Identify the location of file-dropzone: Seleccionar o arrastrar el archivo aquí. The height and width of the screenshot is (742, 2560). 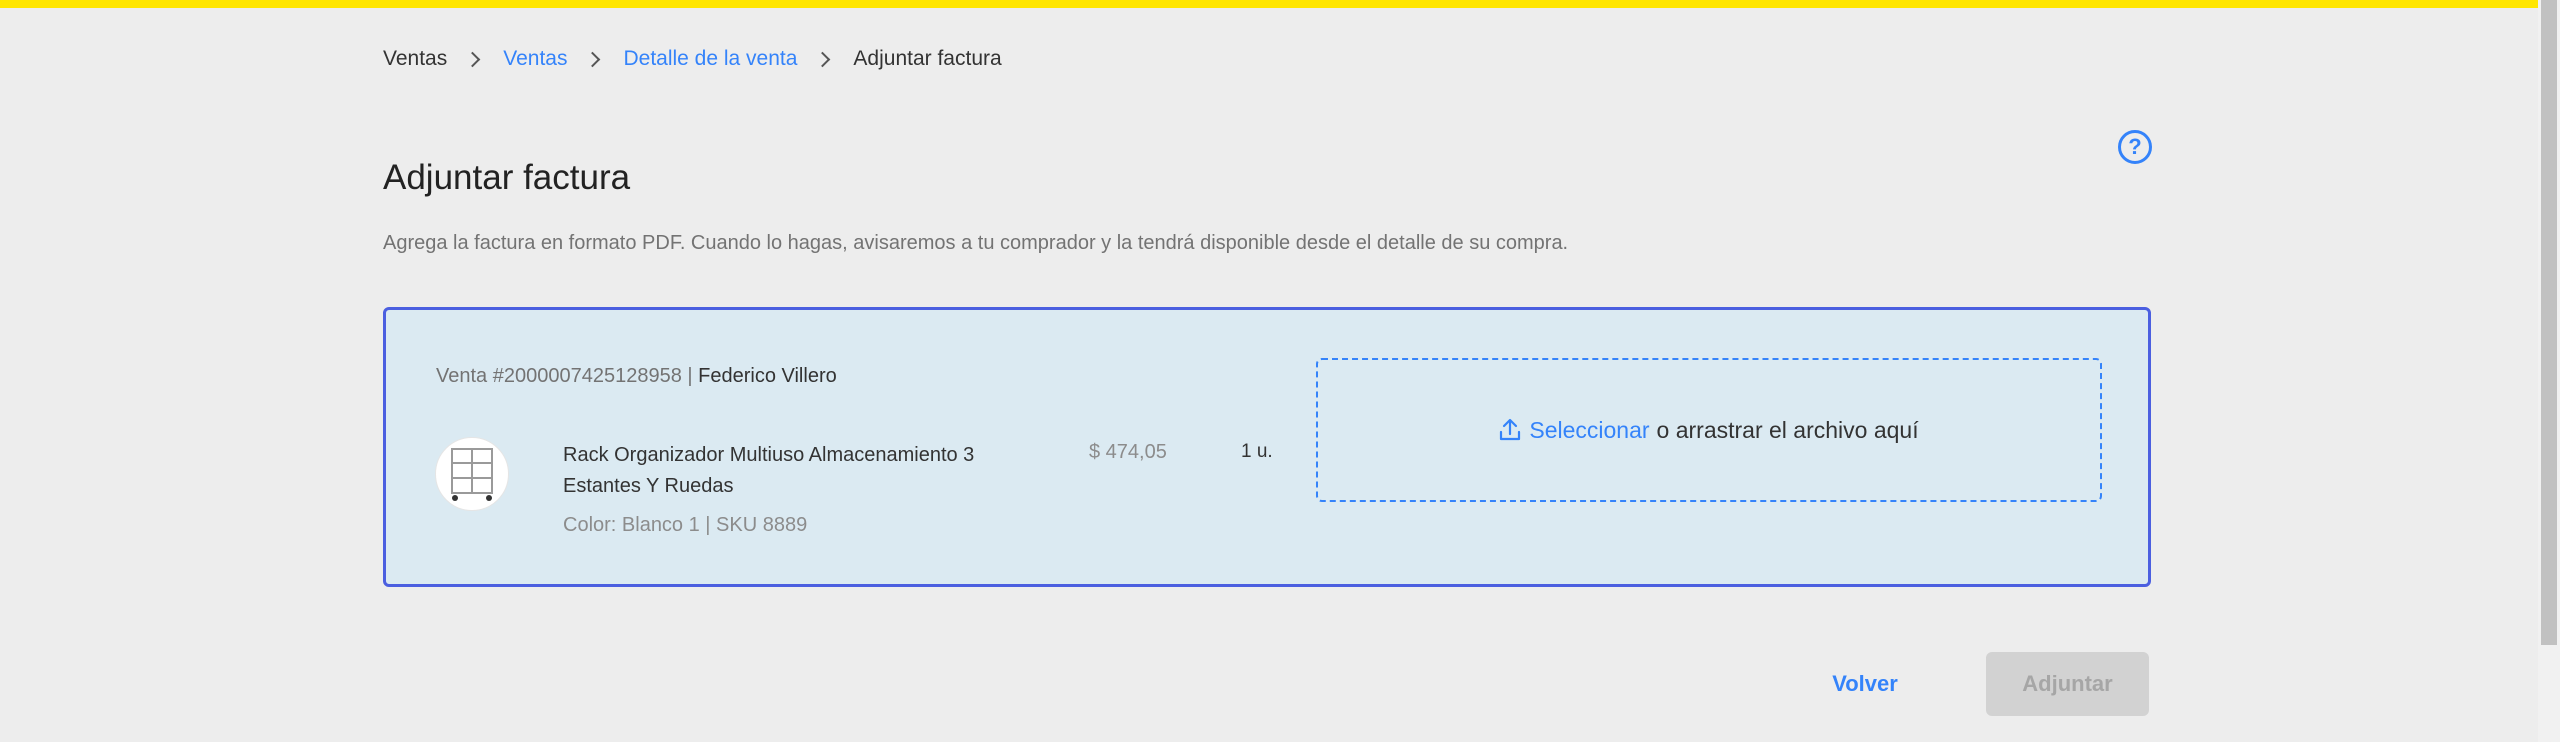
(1709, 430).